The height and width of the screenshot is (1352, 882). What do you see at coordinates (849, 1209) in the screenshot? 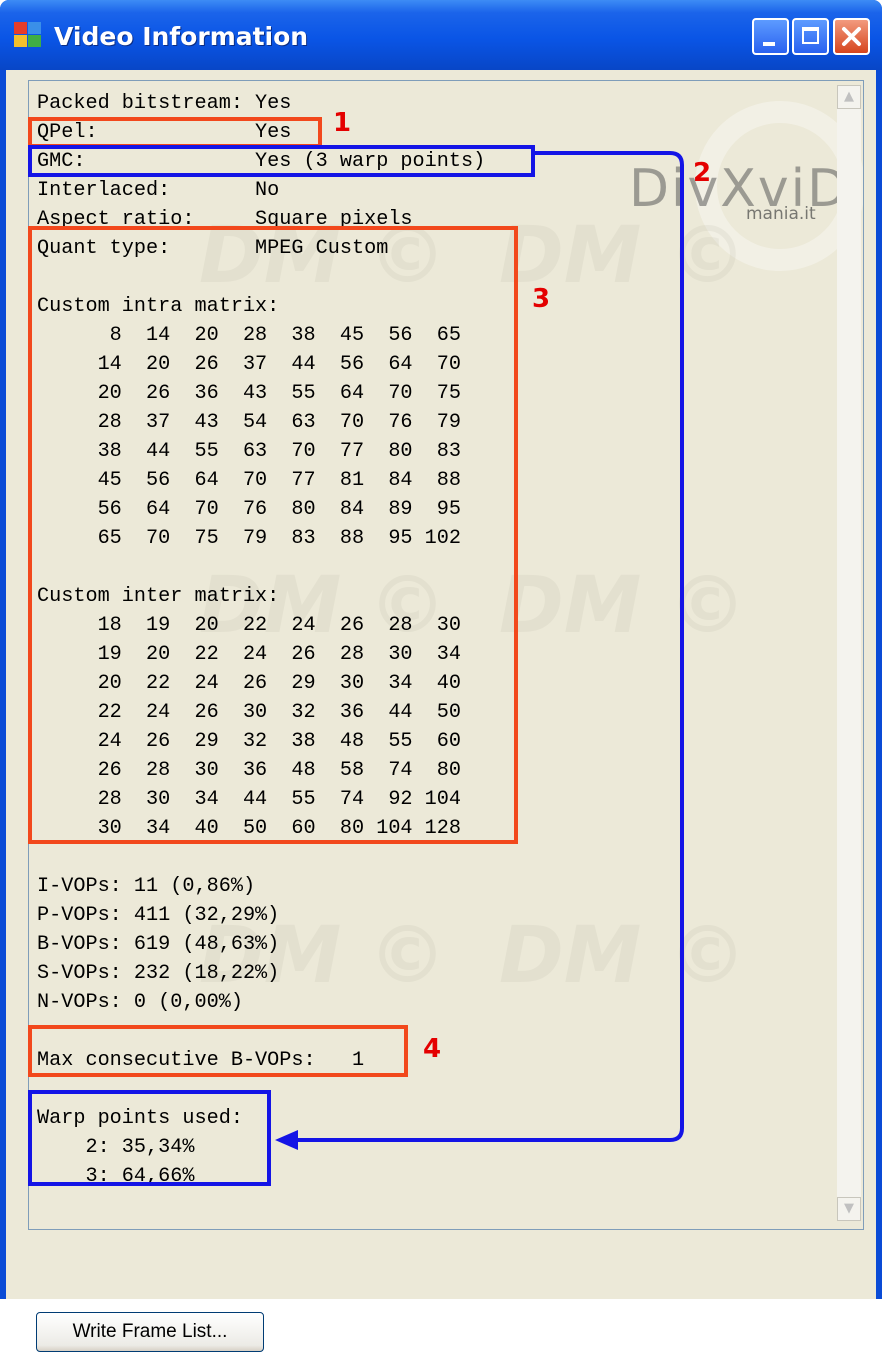
I see `scroll-down-arrow-icon: ▼` at bounding box center [849, 1209].